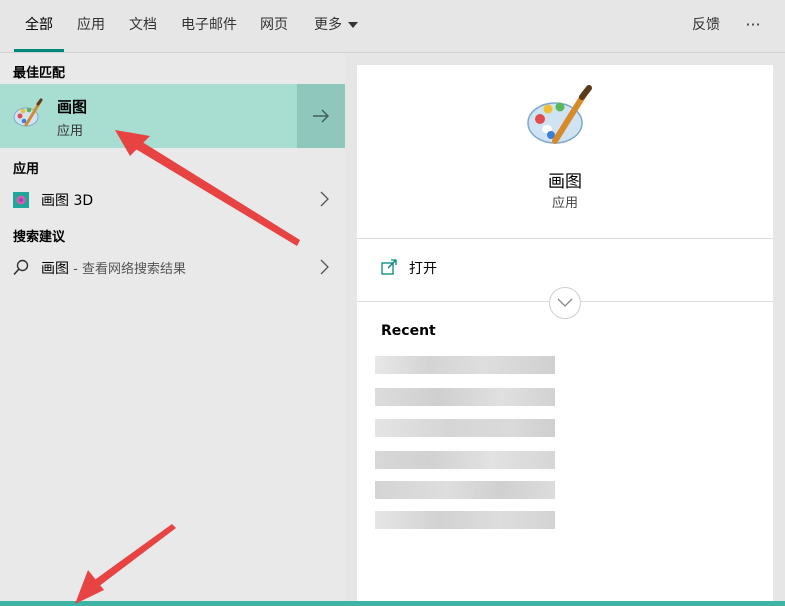  Describe the element at coordinates (21, 200) in the screenshot. I see `paint3d-icon` at that location.